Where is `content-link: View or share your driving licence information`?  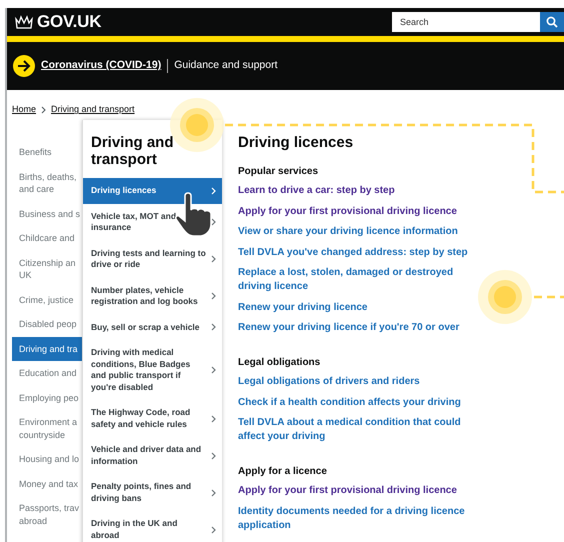
content-link: View or share your driving licence information is located at coordinates (360, 232).